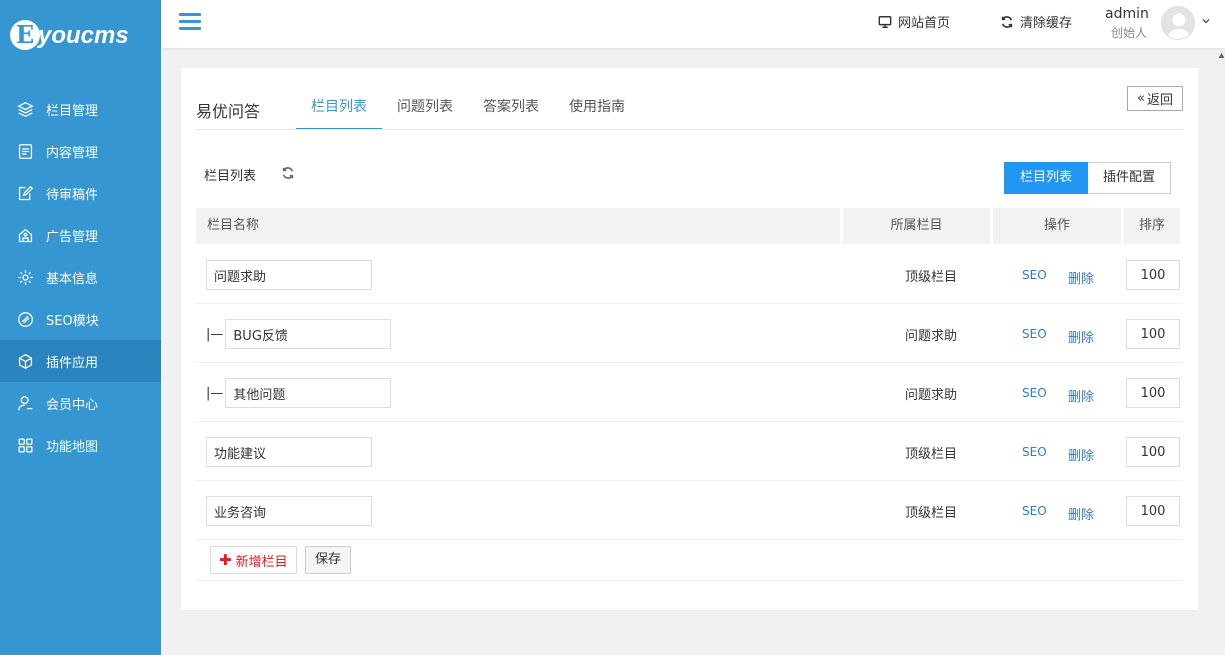  I want to click on add-column-label: 新增栏目, so click(261, 562).